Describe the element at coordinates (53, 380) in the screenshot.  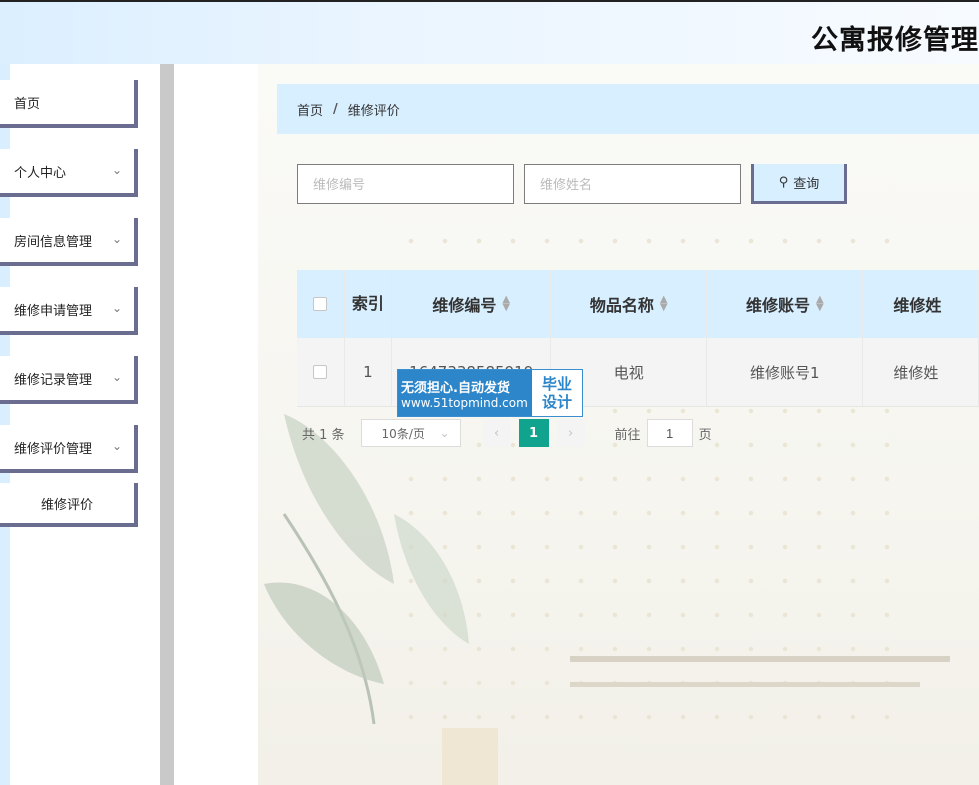
I see `sidebar-item-label: 维修记录管理` at that location.